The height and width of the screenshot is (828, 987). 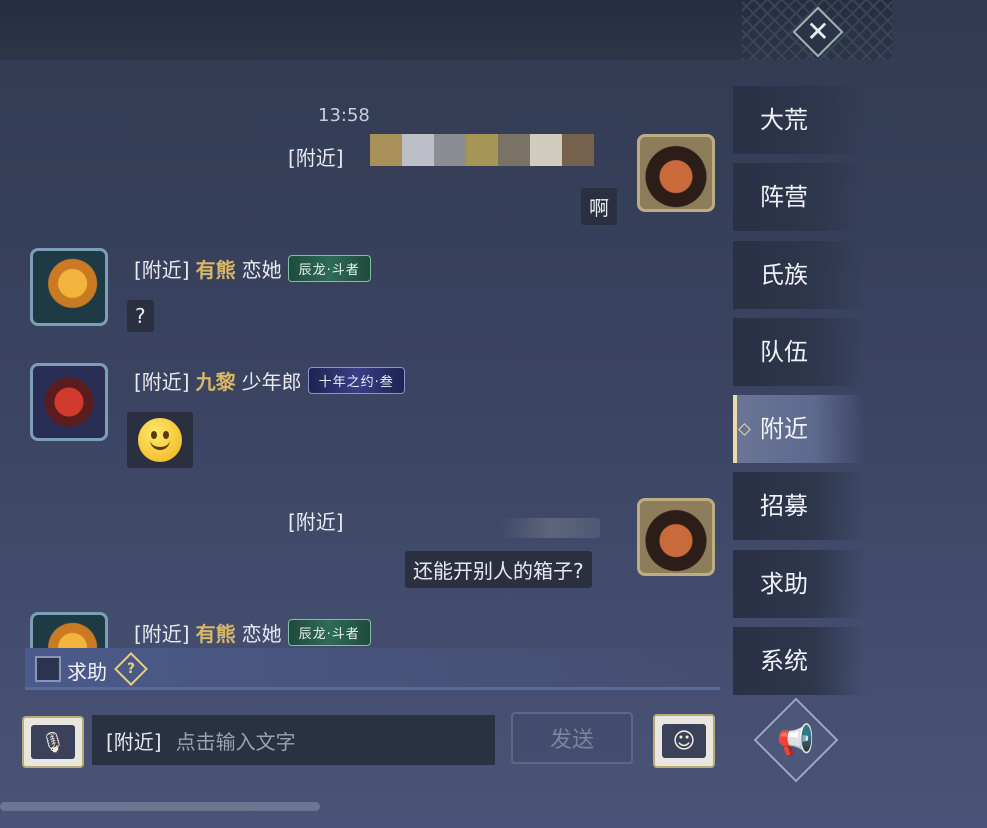 I want to click on player-name: 少年郎, so click(x=272, y=380).